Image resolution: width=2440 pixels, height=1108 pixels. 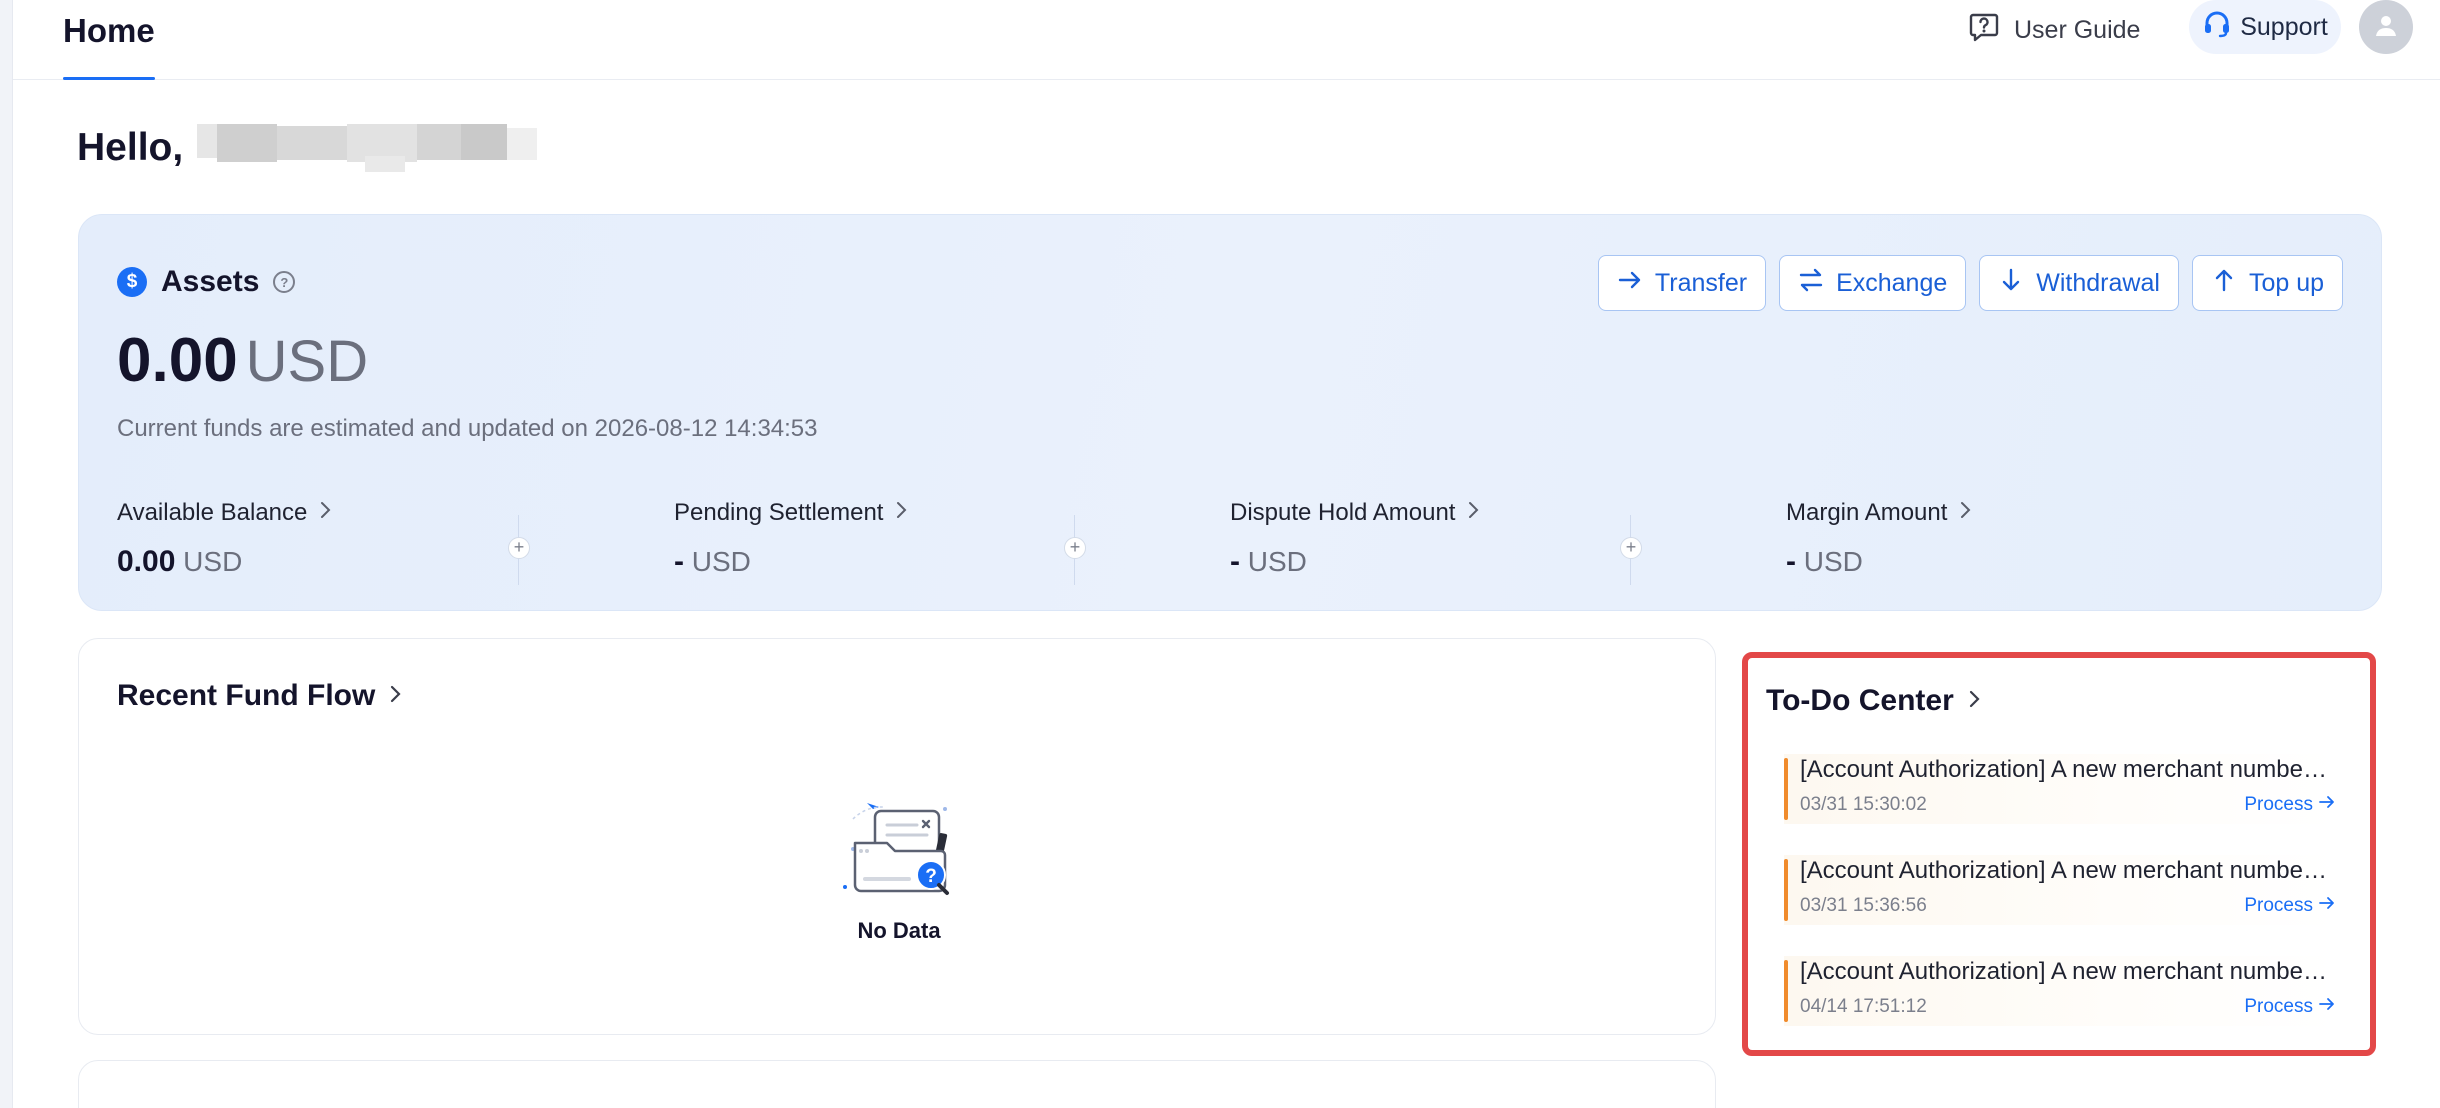 I want to click on transfer-button: Transfer, so click(x=1682, y=283).